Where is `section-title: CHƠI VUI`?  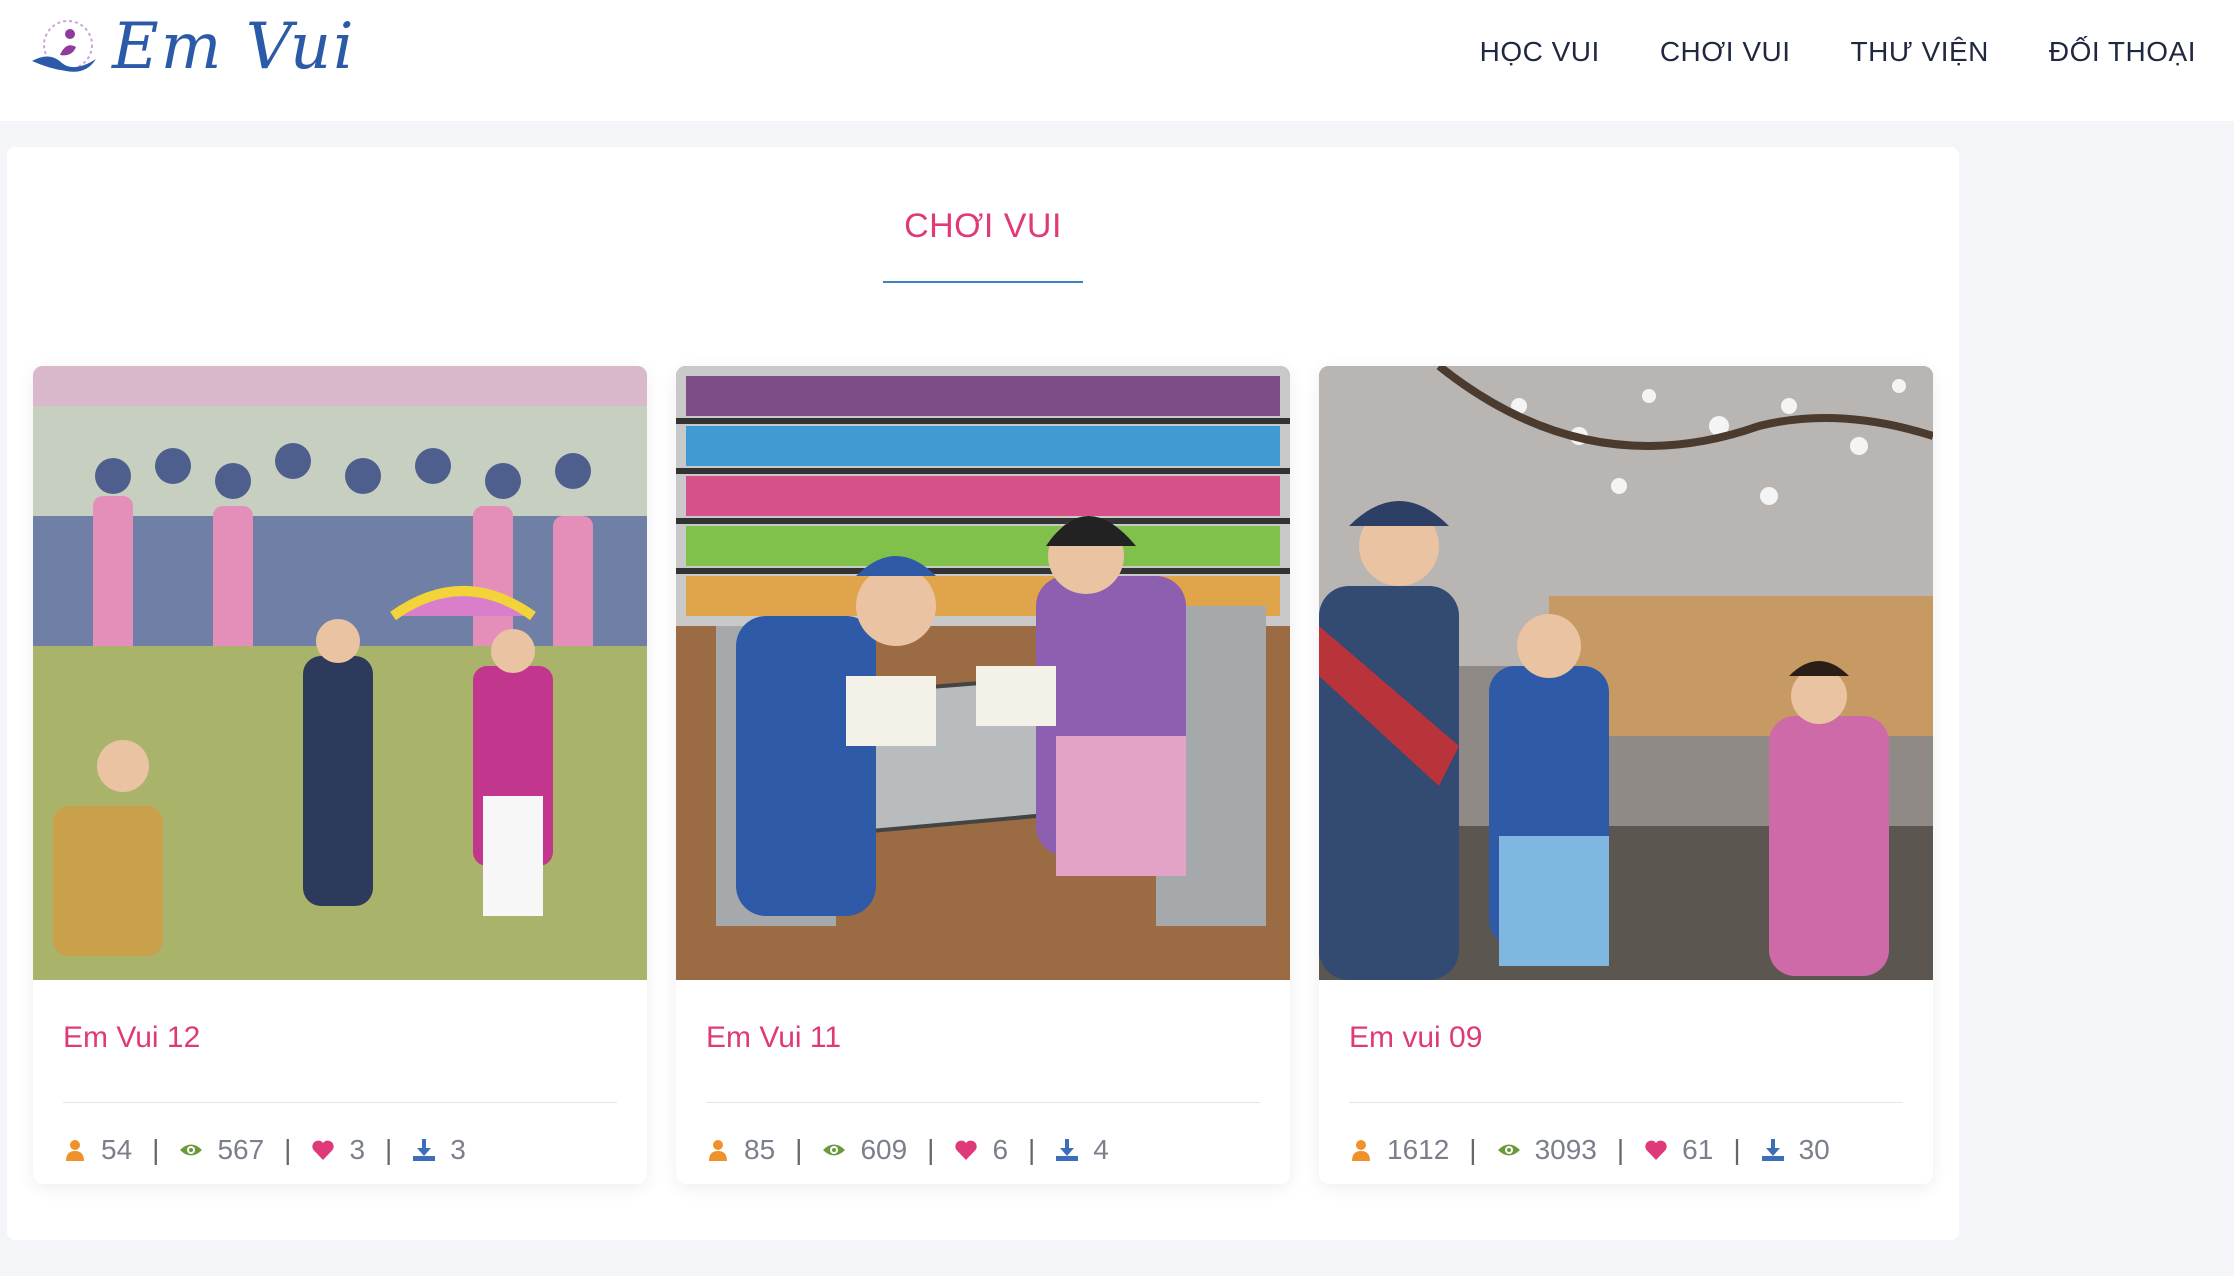 section-title: CHƠI VUI is located at coordinates (983, 226).